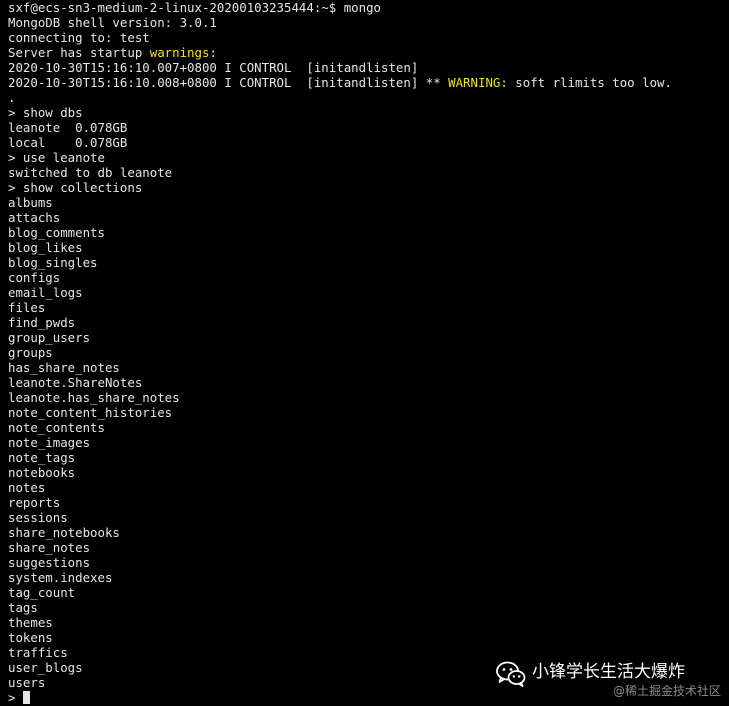 The image size is (729, 706). Describe the element at coordinates (42, 592) in the screenshot. I see `collection-entry: tag_count` at that location.